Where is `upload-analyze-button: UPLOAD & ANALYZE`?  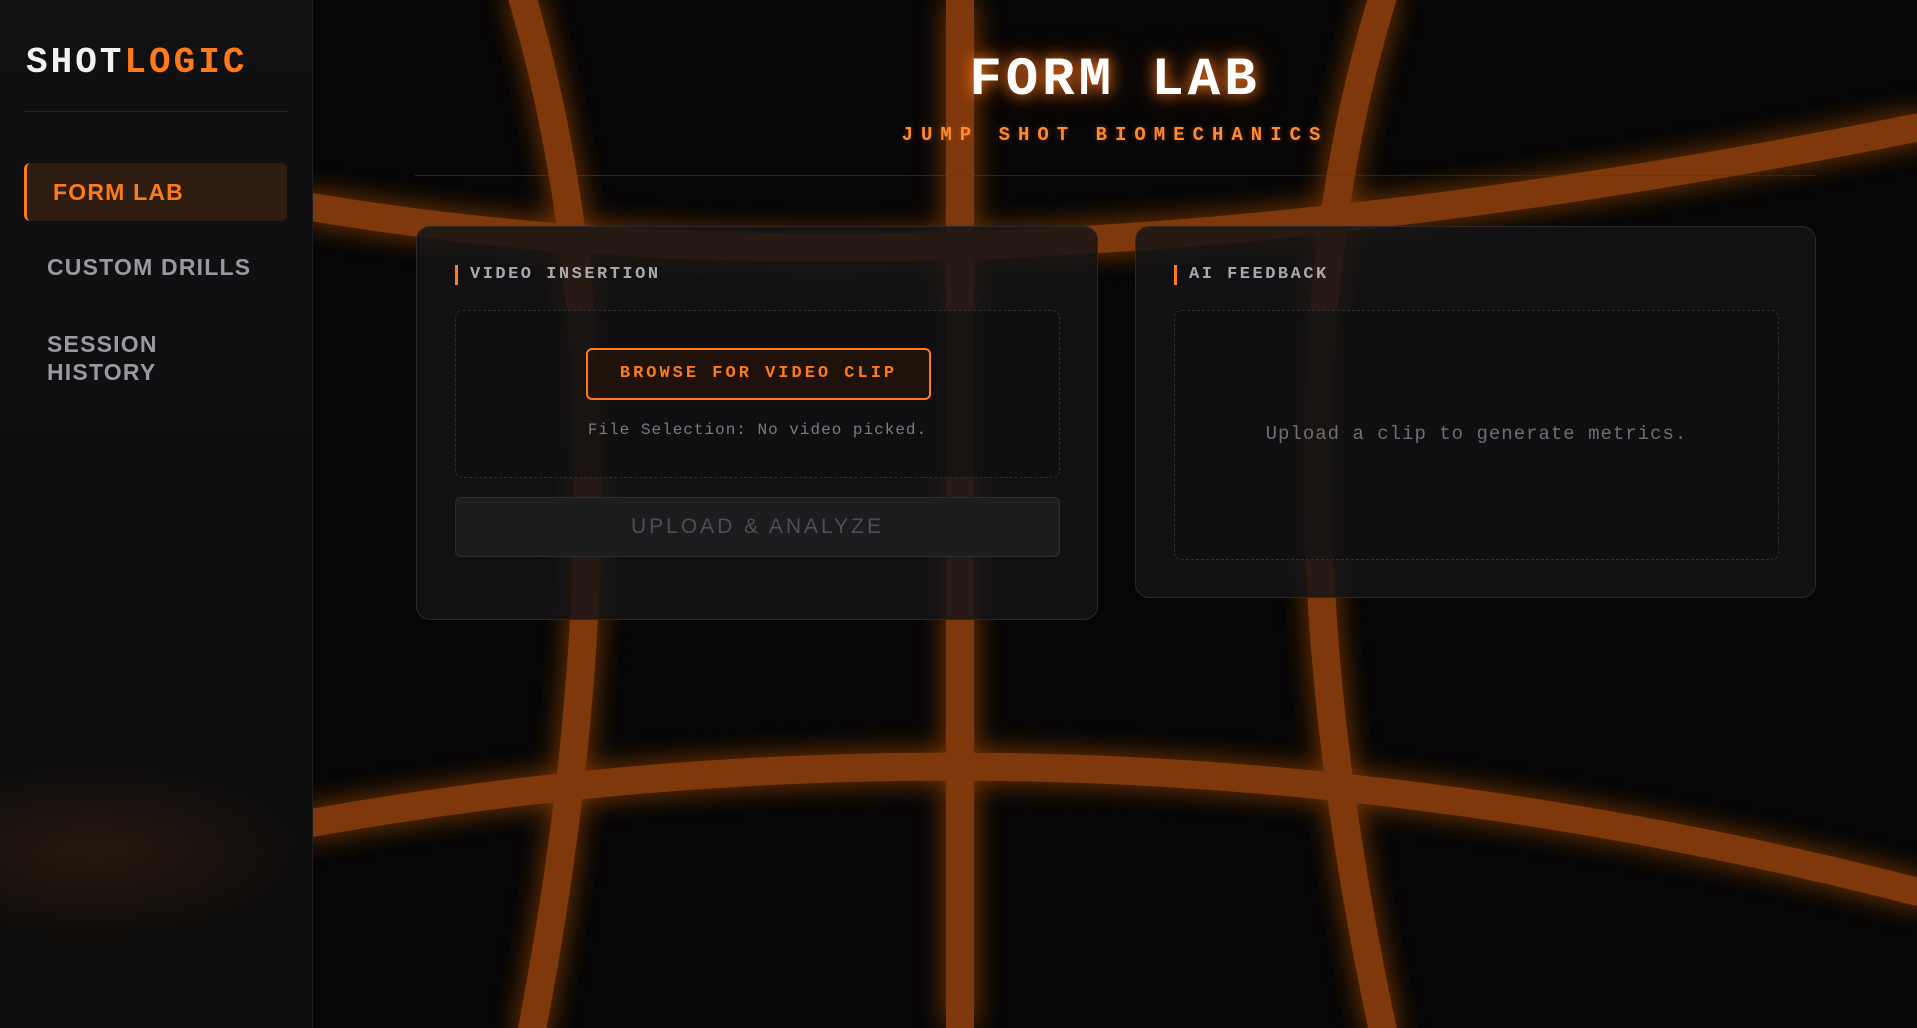 upload-analyze-button: UPLOAD & ANALYZE is located at coordinates (757, 527).